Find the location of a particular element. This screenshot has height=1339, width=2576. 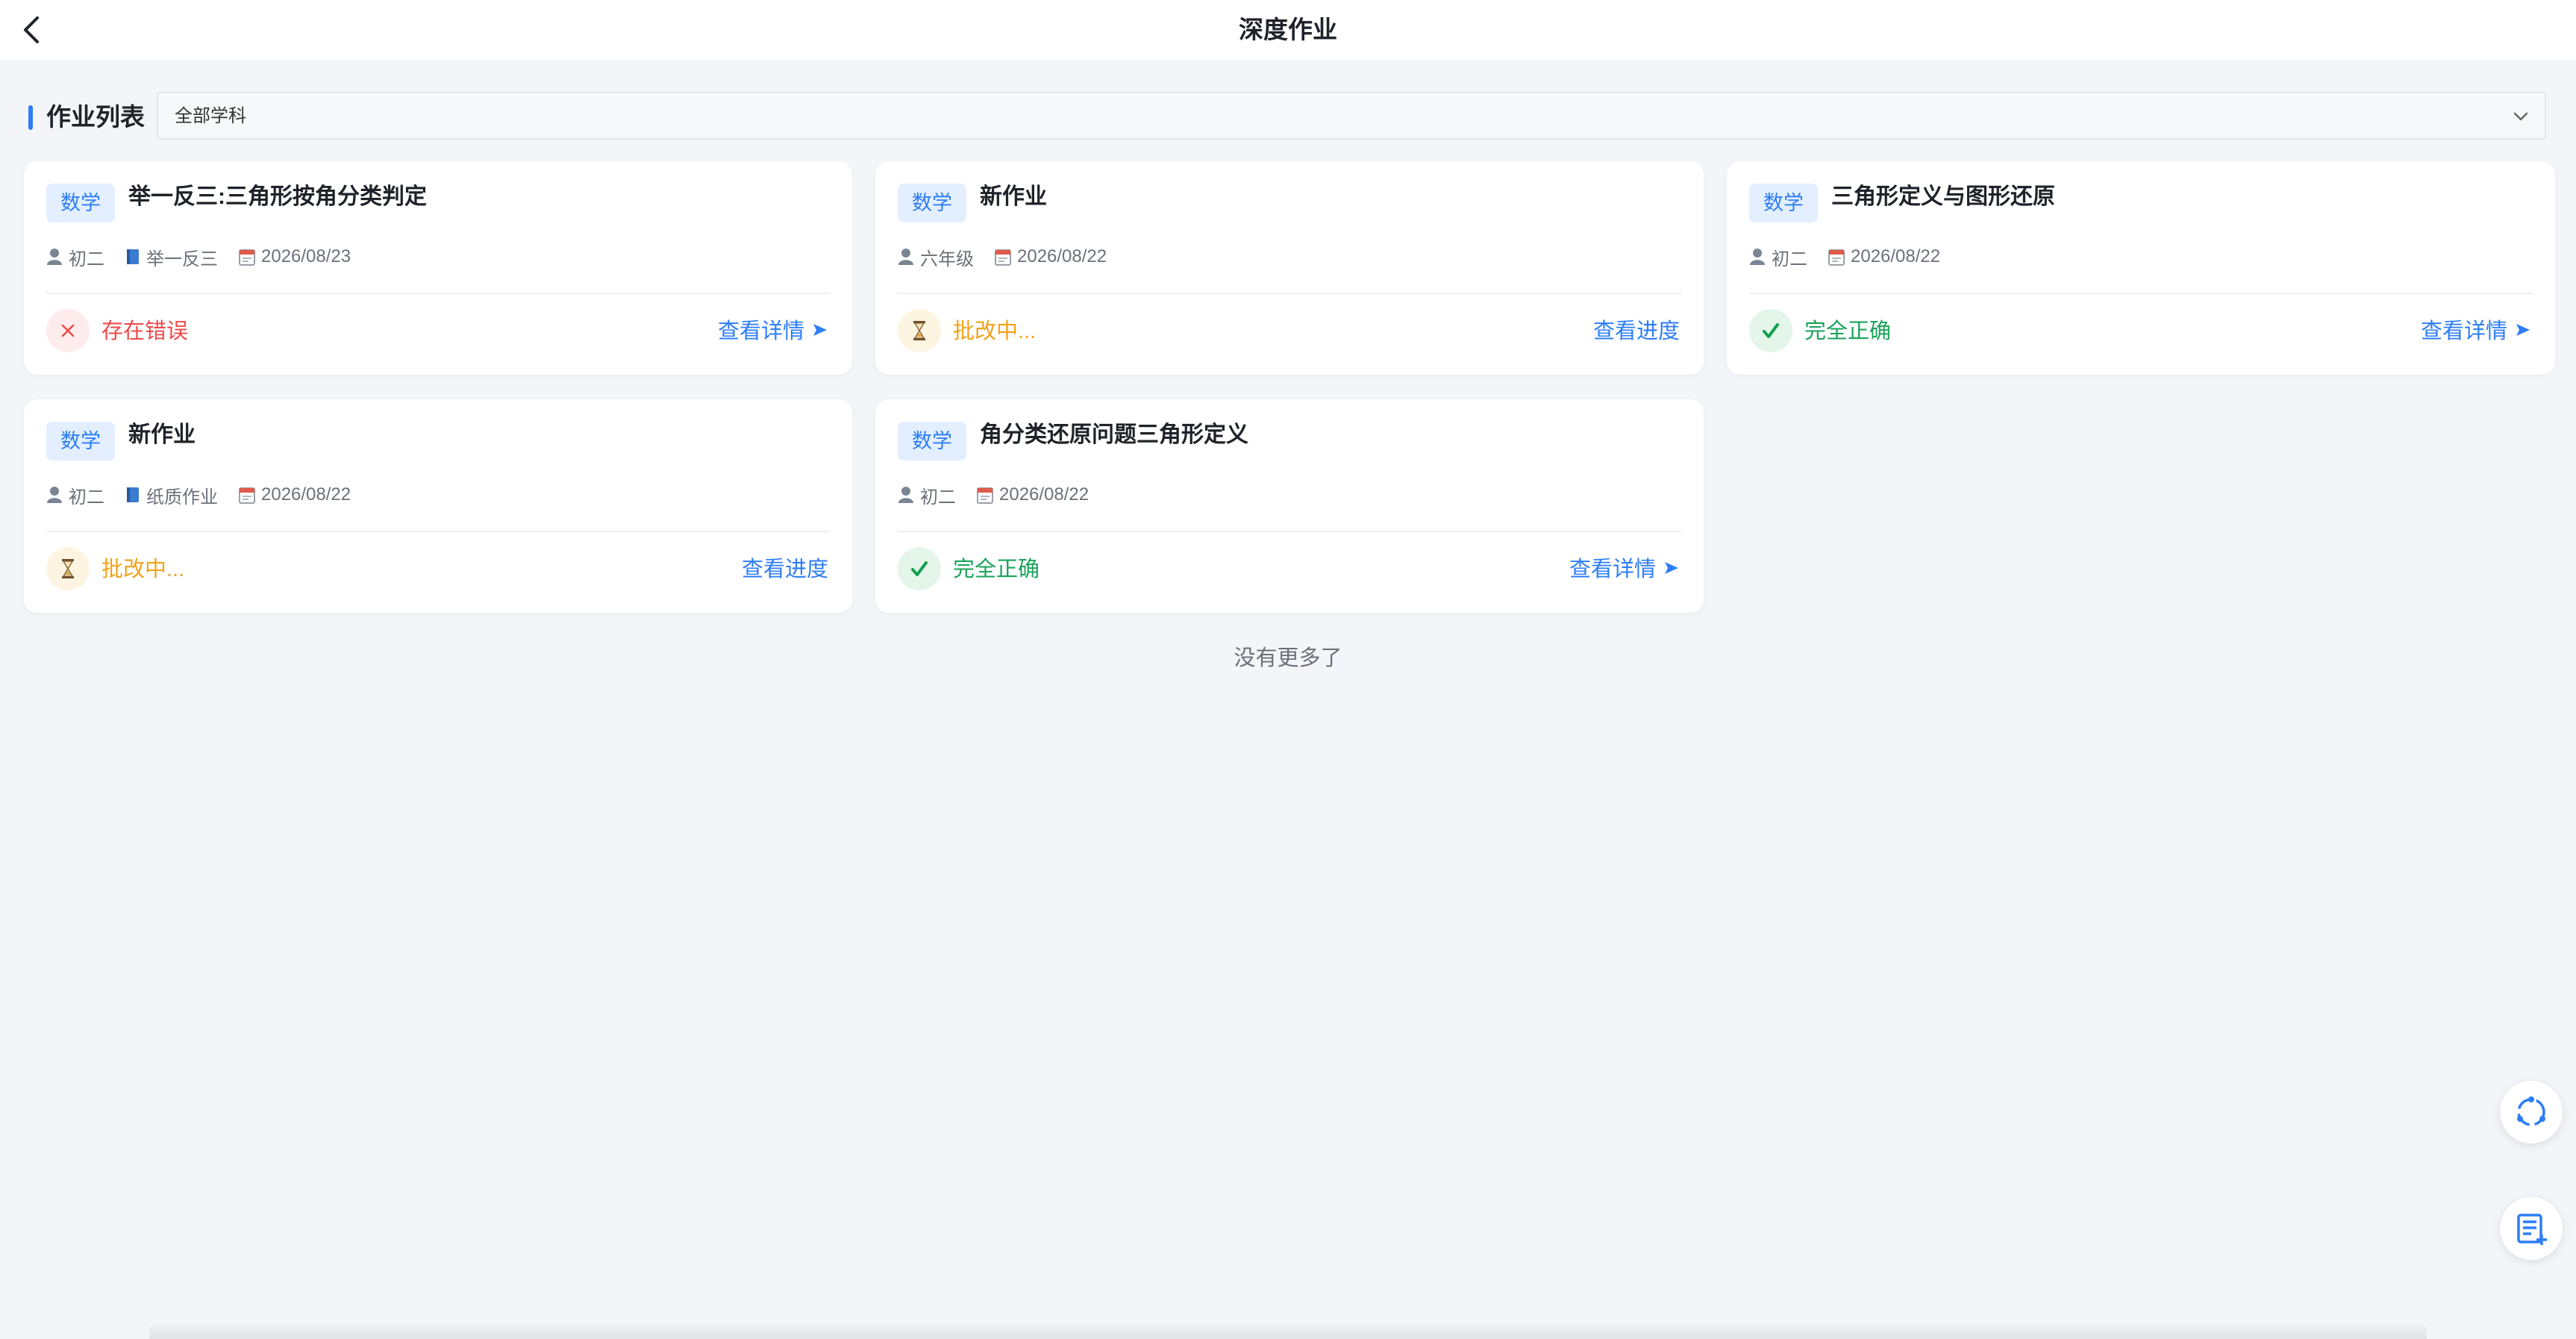

homework-meta: 初二 举一反三 2026/08/23 is located at coordinates (209, 257).